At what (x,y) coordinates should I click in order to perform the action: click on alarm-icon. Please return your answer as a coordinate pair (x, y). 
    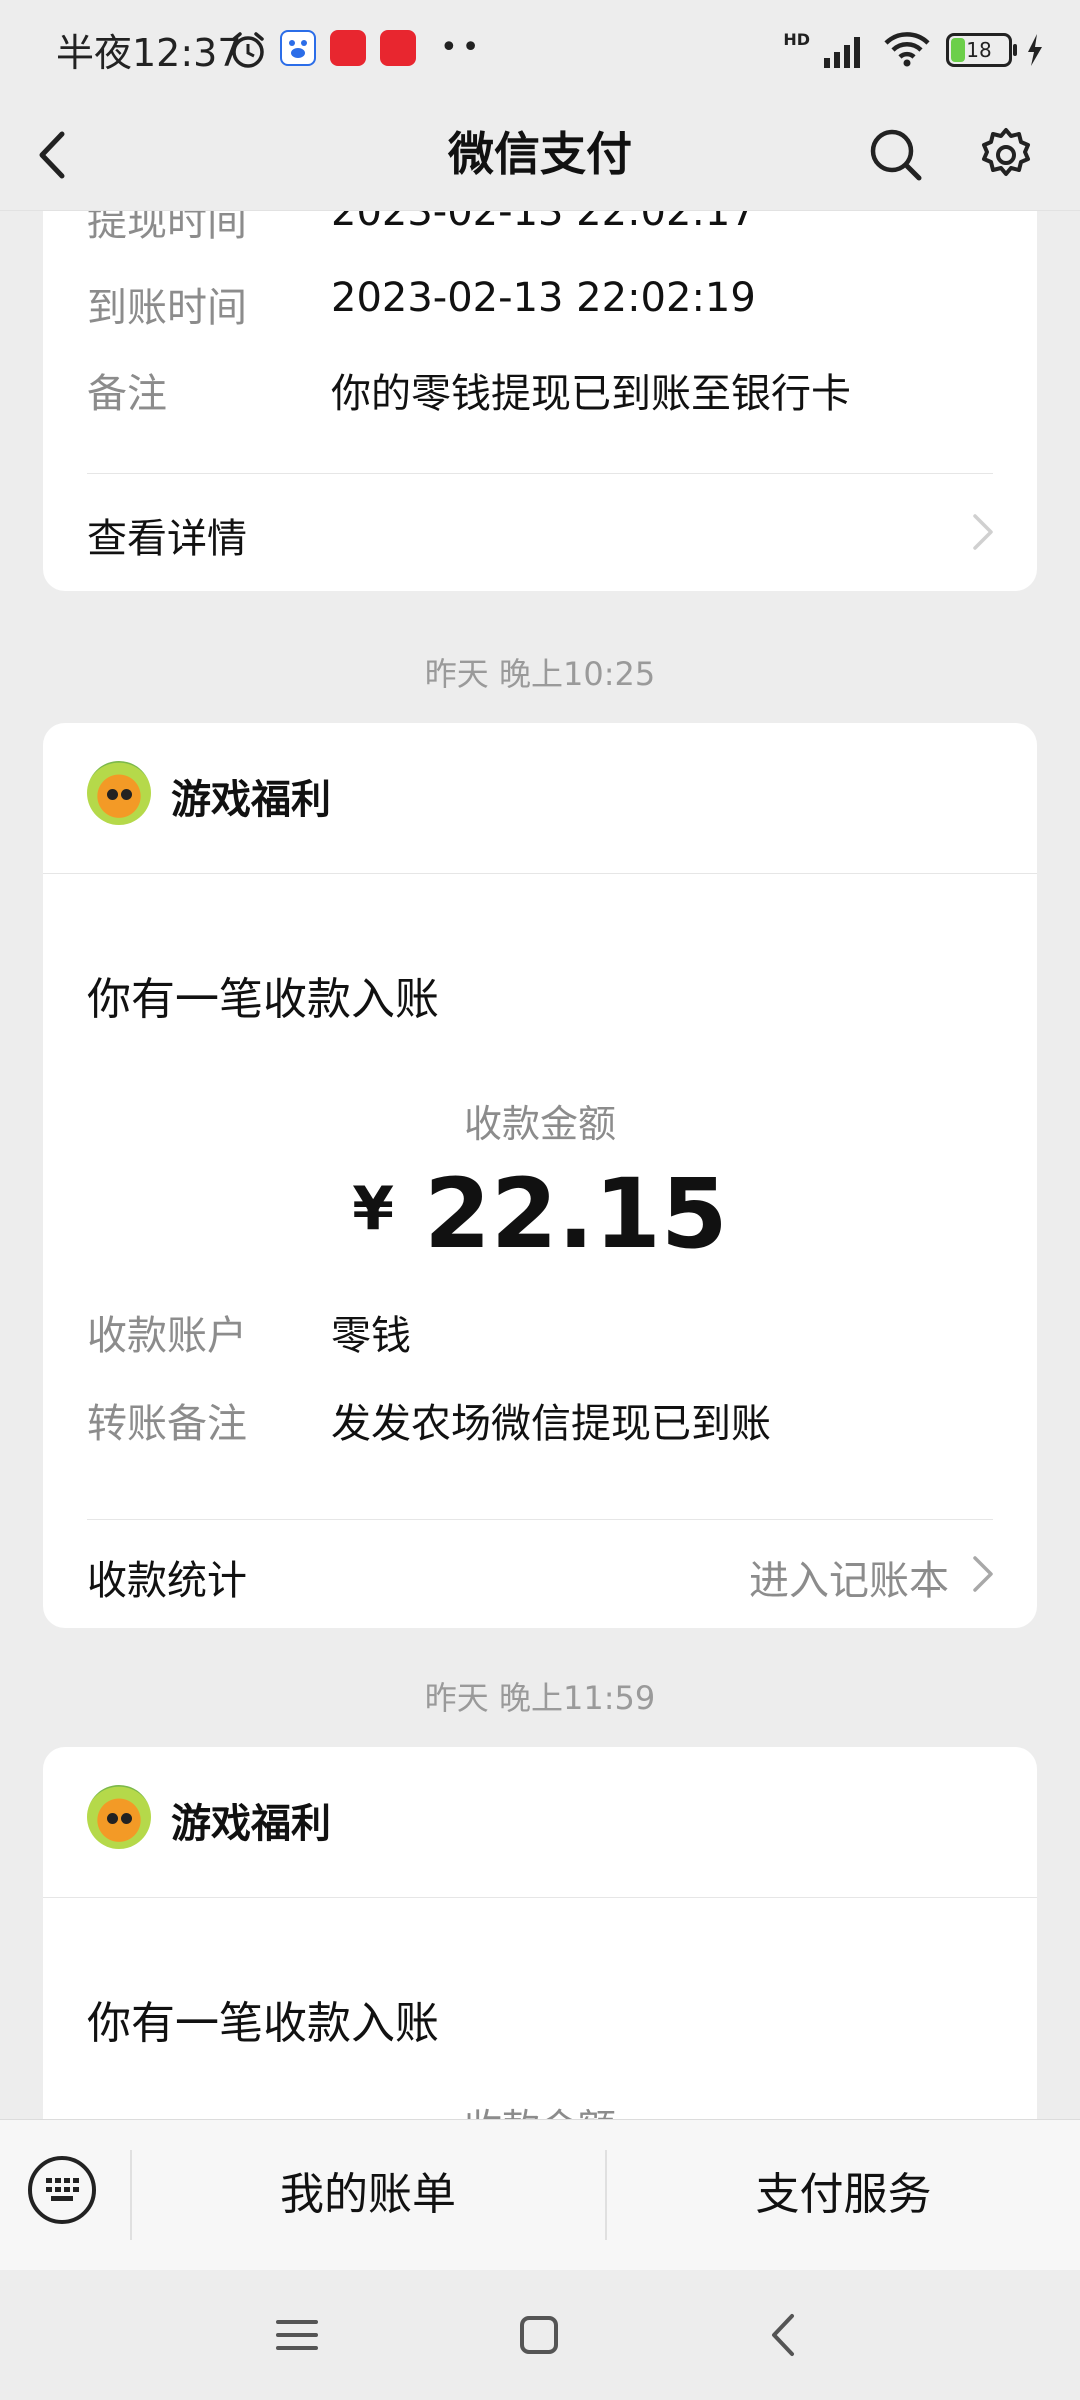
    Looking at the image, I should click on (248, 50).